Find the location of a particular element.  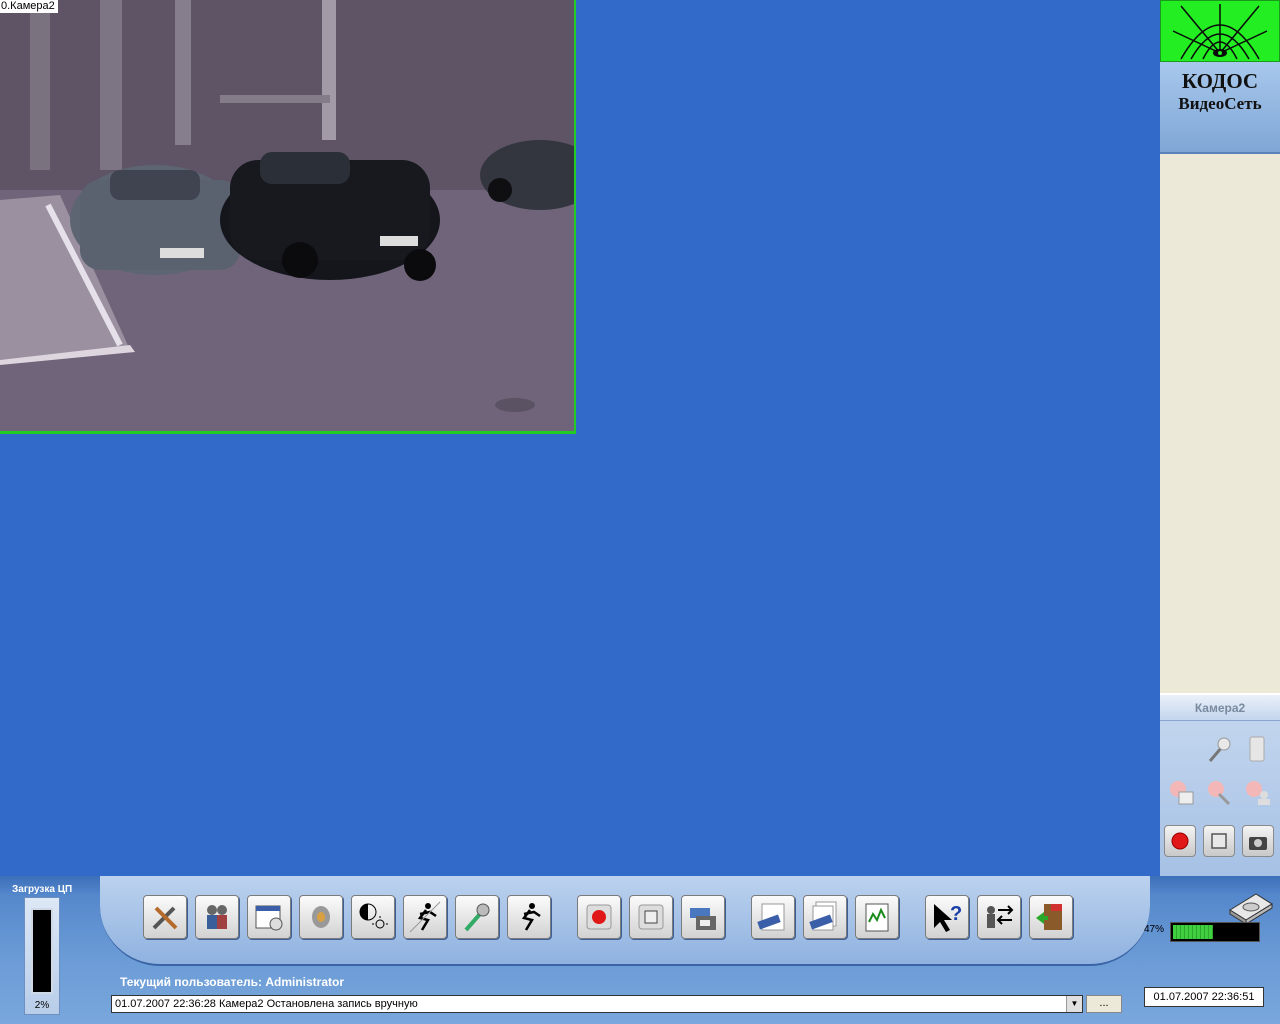

hard-disk-icon is located at coordinates (1251, 908).